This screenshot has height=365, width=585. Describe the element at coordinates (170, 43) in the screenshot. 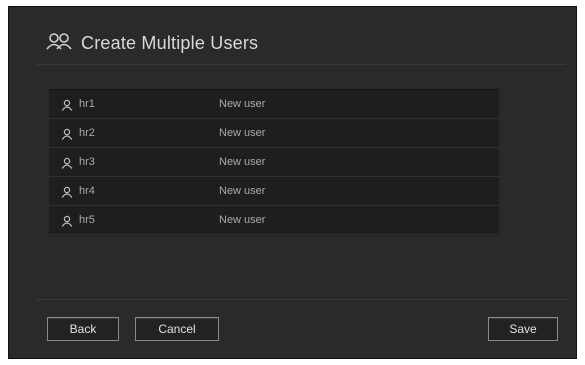

I see `dialog-title: Create Multiple Users` at that location.